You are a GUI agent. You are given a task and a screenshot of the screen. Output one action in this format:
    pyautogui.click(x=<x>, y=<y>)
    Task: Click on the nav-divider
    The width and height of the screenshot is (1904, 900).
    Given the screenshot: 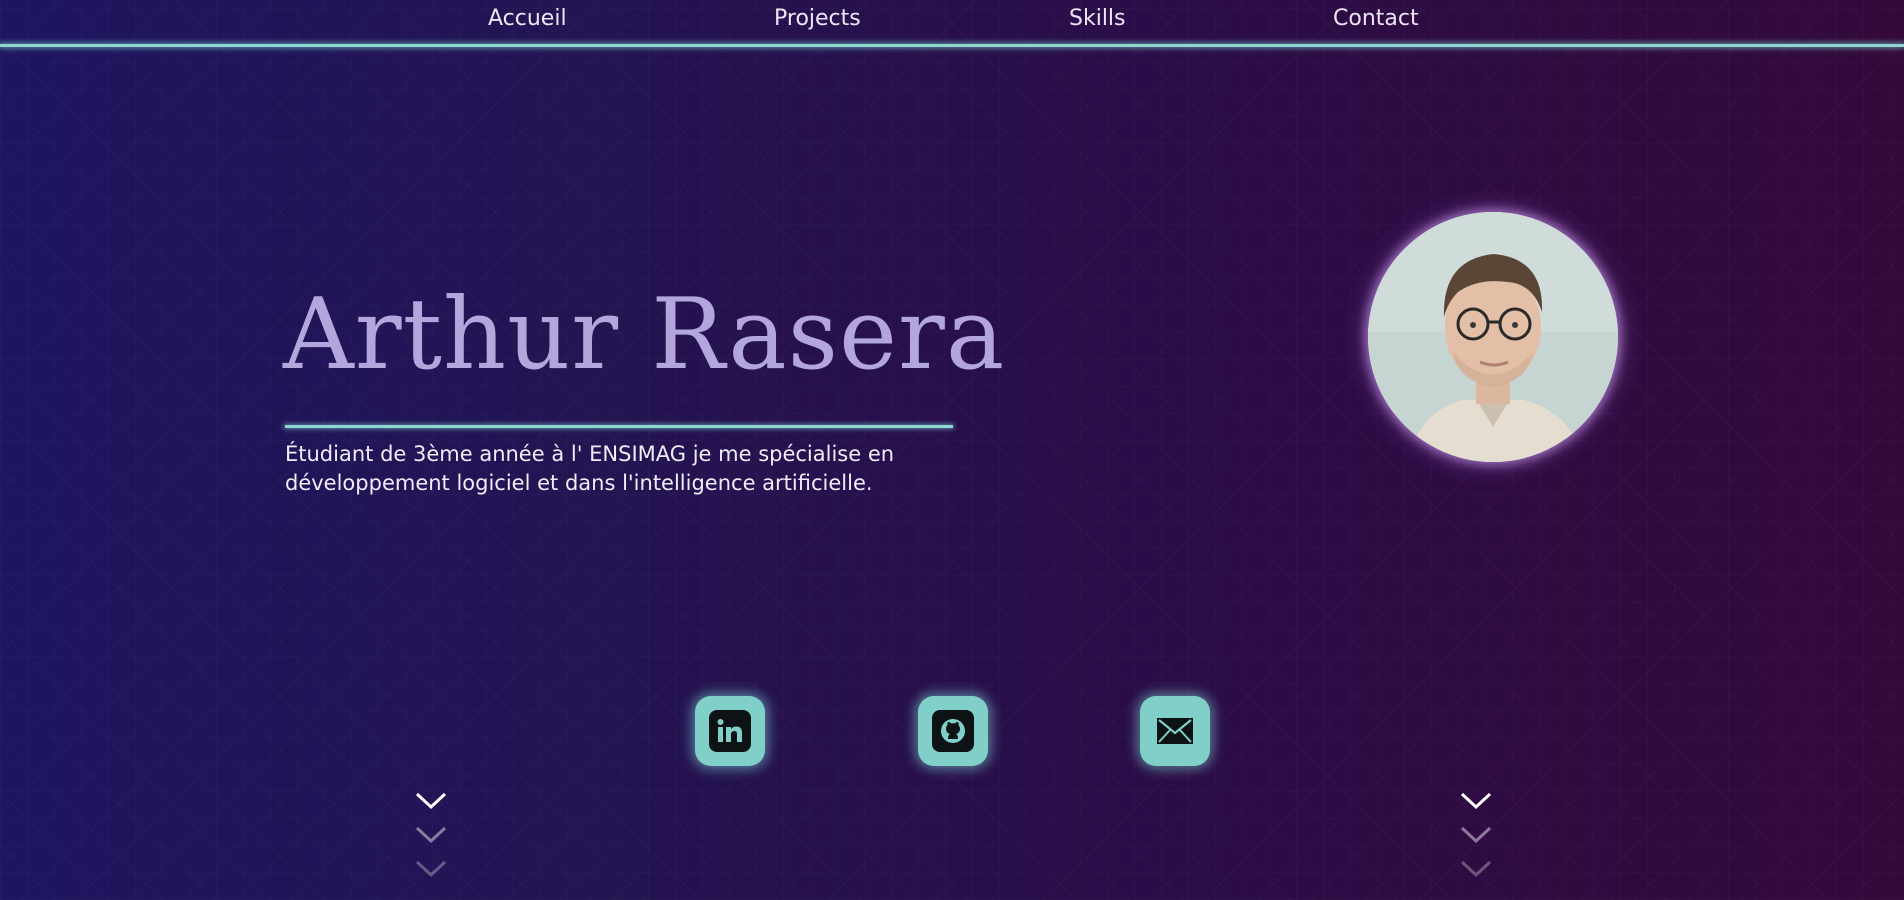 What is the action you would take?
    pyautogui.click(x=952, y=45)
    